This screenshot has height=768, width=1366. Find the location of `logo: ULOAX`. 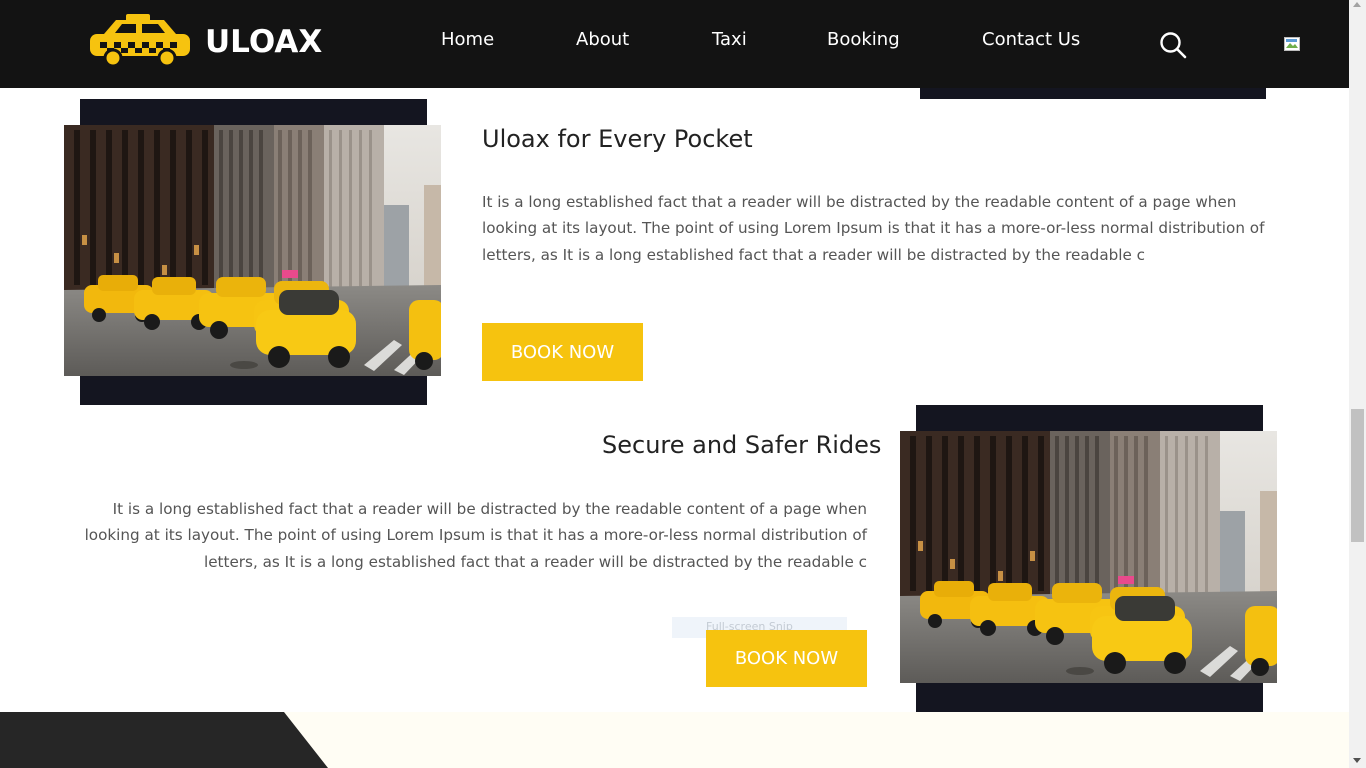

logo: ULOAX is located at coordinates (208, 40).